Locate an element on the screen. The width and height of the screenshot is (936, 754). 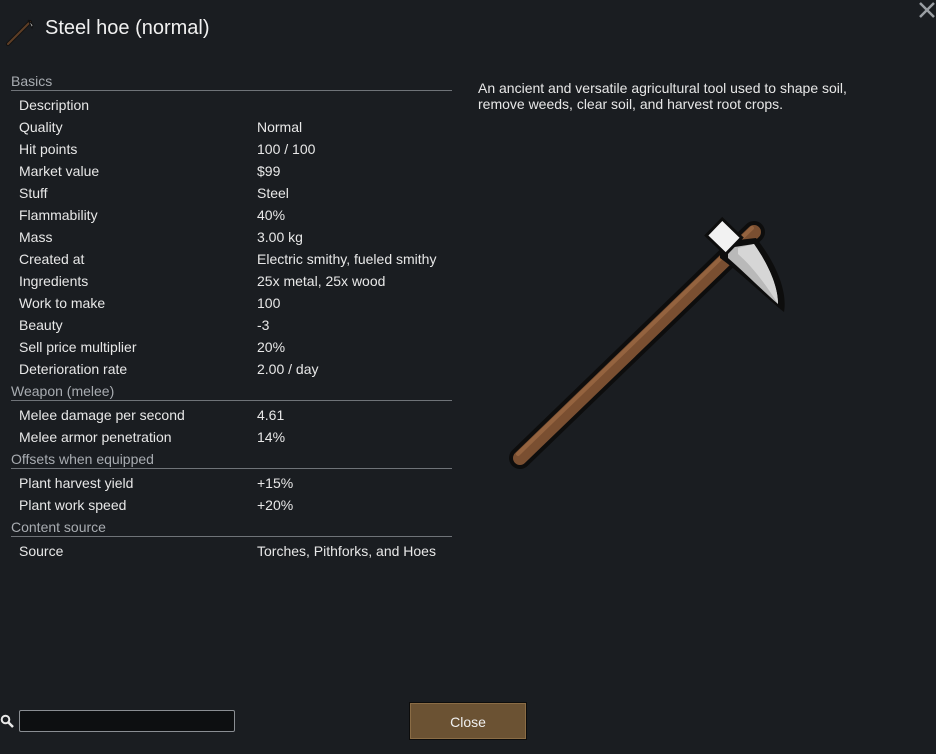
stat-row: Quality Normal is located at coordinates (231, 127).